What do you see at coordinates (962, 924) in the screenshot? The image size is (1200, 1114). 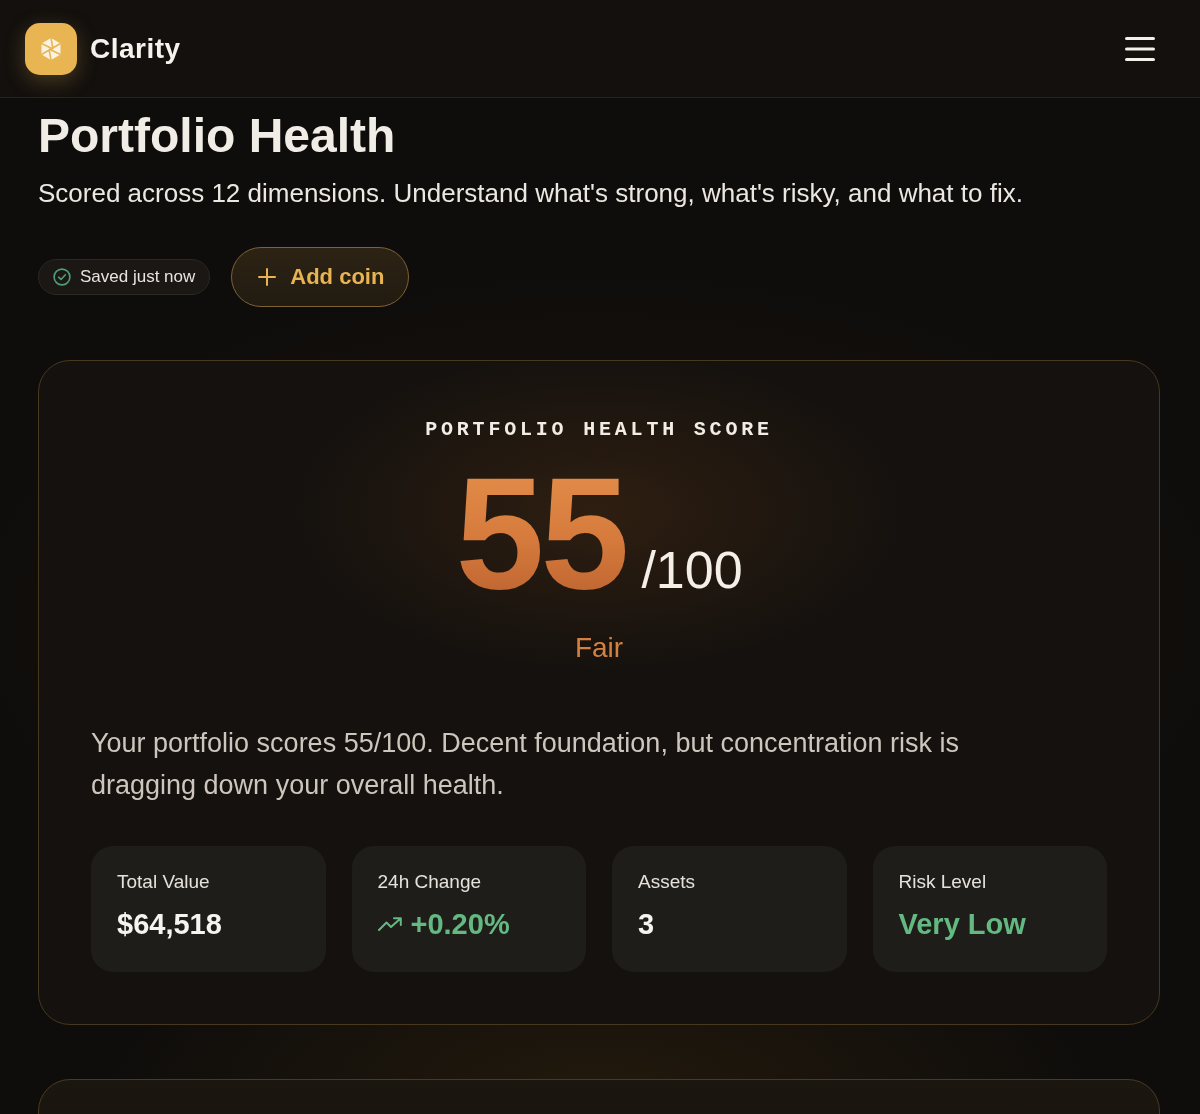 I see `stat-value: Very Low` at bounding box center [962, 924].